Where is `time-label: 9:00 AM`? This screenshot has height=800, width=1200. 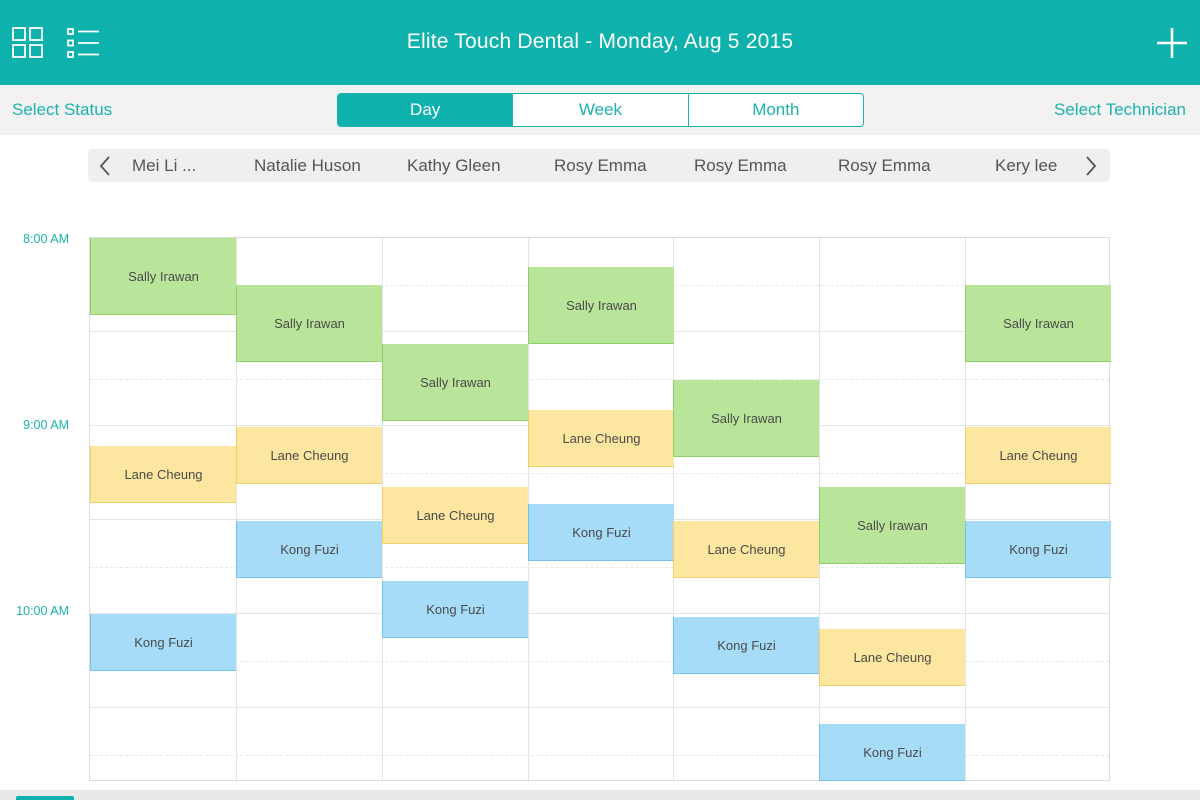 time-label: 9:00 AM is located at coordinates (46, 425).